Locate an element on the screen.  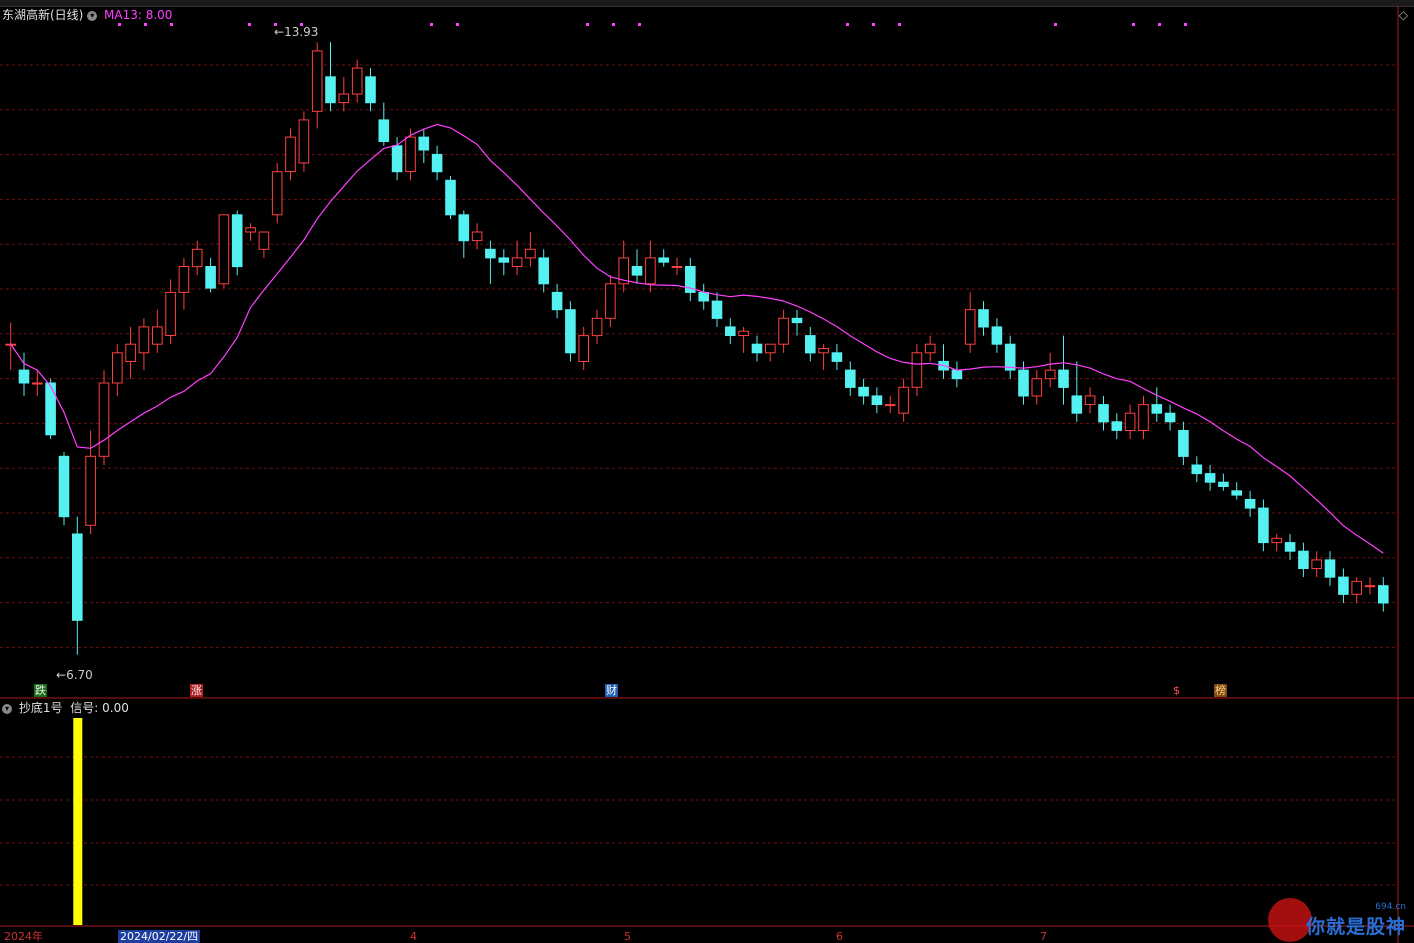
x-axis-label-may: 5 is located at coordinates (627, 936).